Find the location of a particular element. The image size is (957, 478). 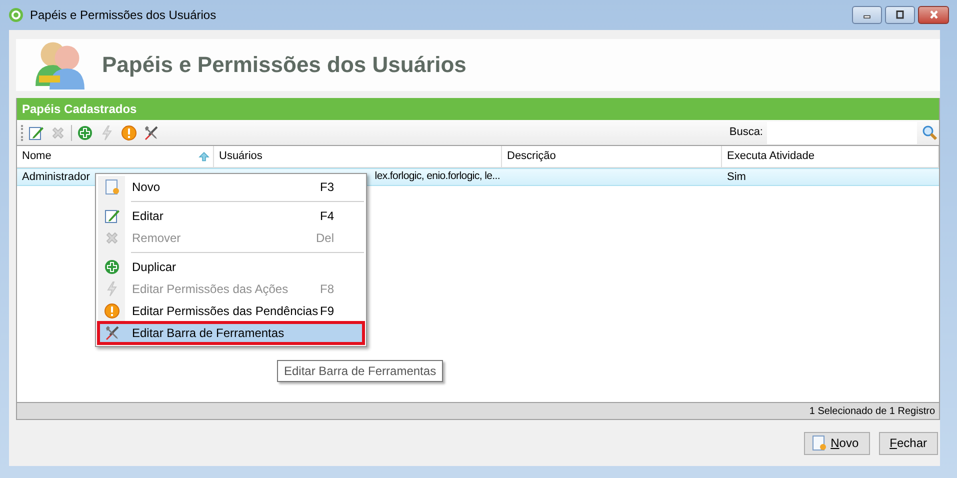

column-header: Usuários is located at coordinates (240, 156).